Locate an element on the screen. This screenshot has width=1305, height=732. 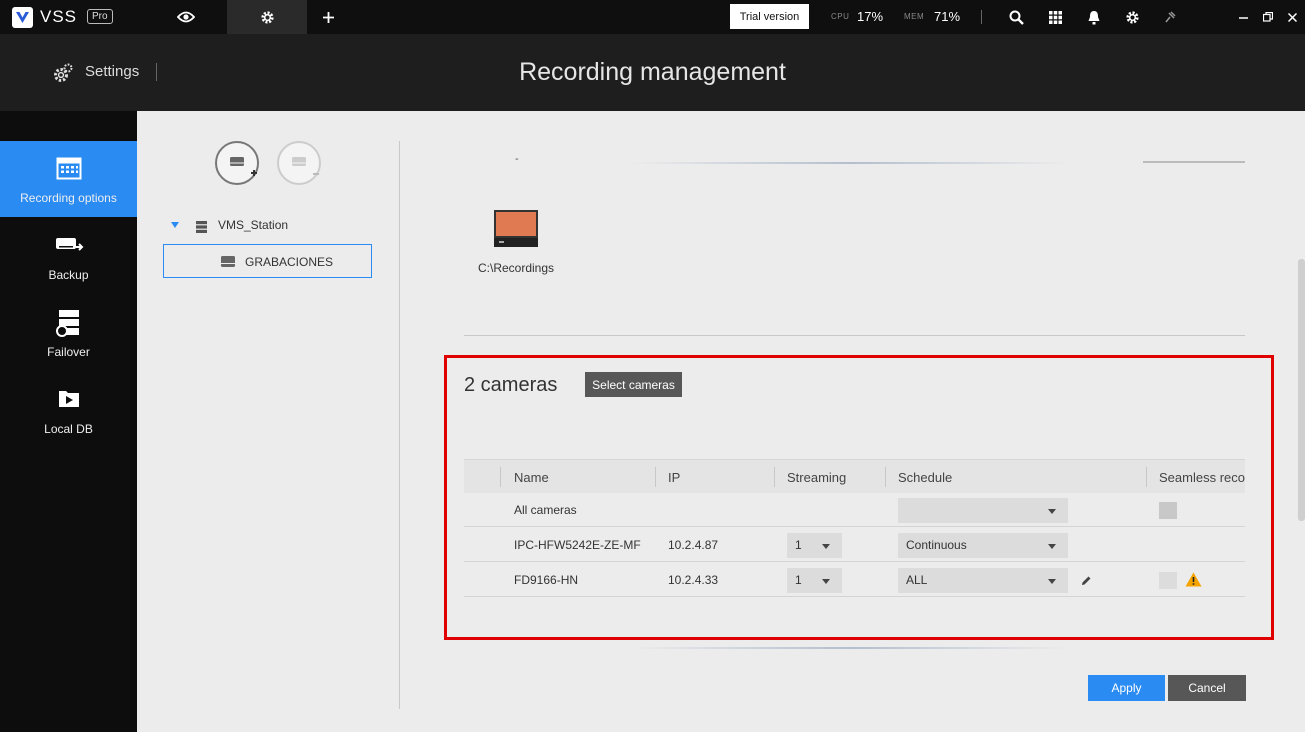
camera-count-label: 2 cameras is located at coordinates (511, 385).